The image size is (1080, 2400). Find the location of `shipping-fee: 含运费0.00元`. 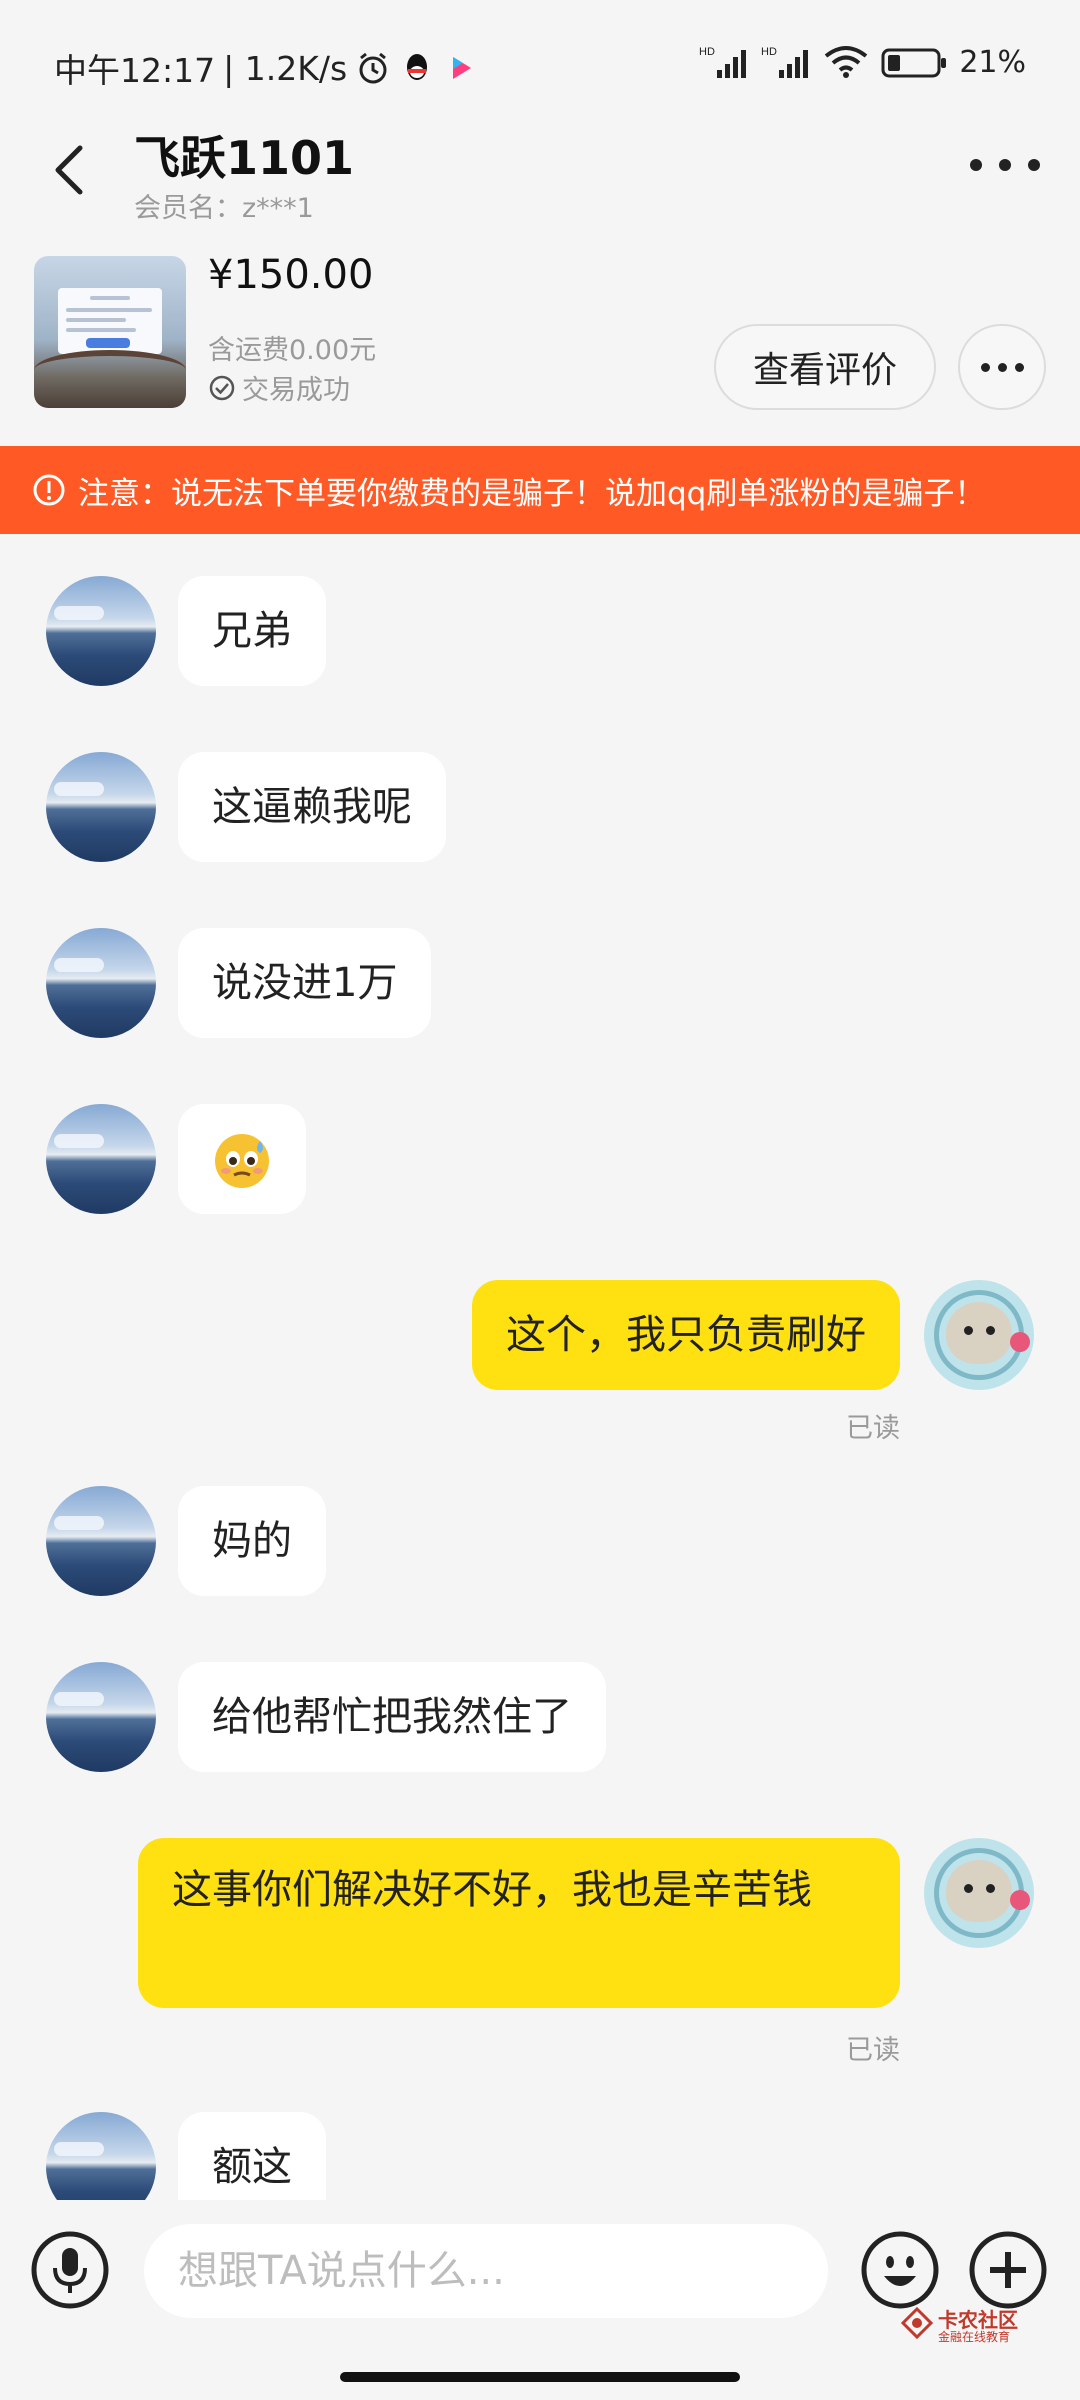

shipping-fee: 含运费0.00元 is located at coordinates (292, 350).